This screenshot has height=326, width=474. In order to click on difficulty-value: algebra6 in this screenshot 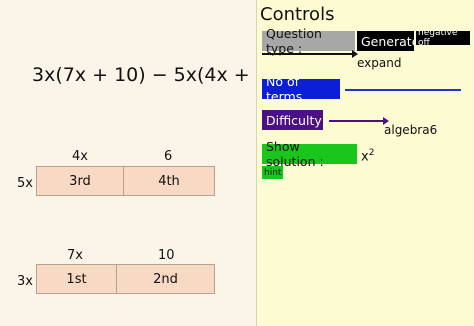, I will do `click(411, 130)`.